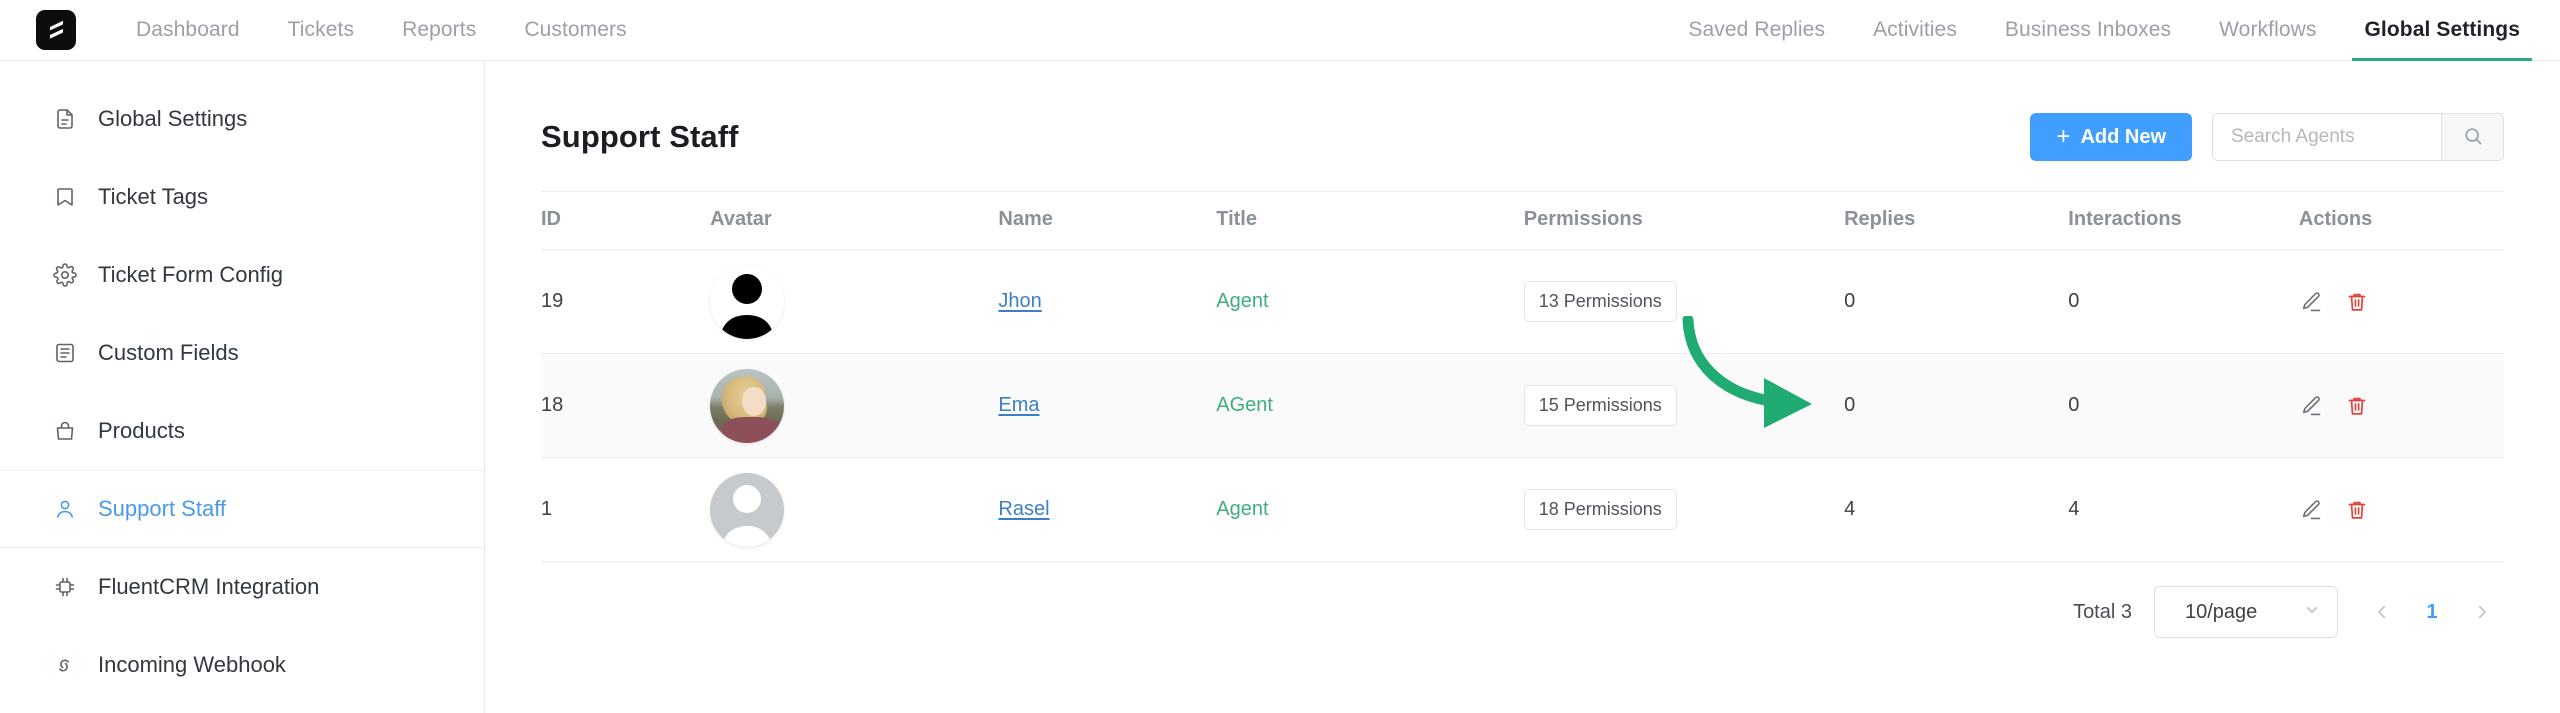  I want to click on sidebar-item-global-settings: Global Settings, so click(242, 119).